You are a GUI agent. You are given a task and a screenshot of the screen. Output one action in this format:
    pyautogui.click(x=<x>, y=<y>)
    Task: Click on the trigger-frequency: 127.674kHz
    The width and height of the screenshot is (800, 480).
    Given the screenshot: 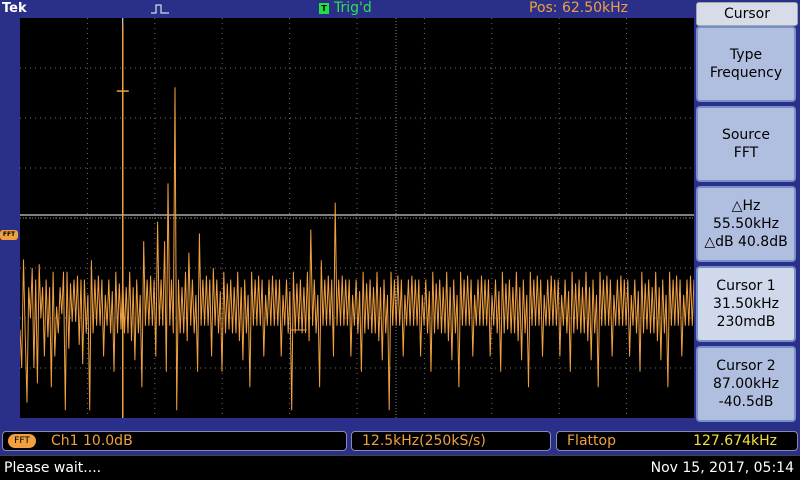 What is the action you would take?
    pyautogui.click(x=735, y=441)
    